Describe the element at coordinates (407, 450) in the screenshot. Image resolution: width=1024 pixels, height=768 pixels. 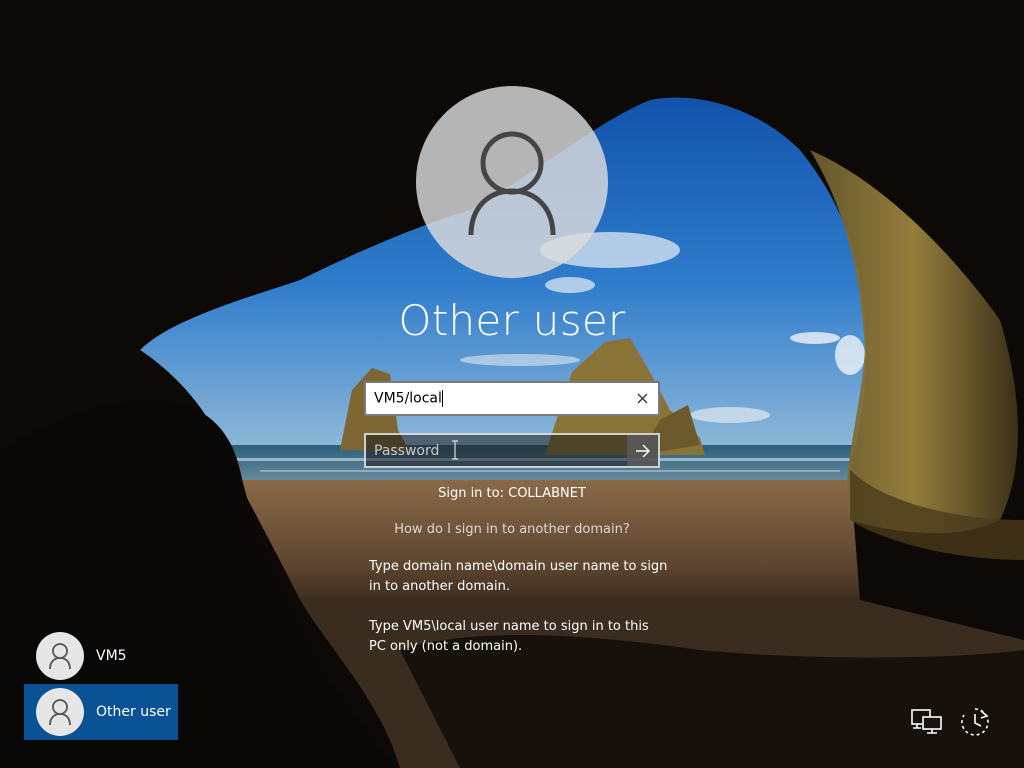
I see `password-placeholder: Password` at that location.